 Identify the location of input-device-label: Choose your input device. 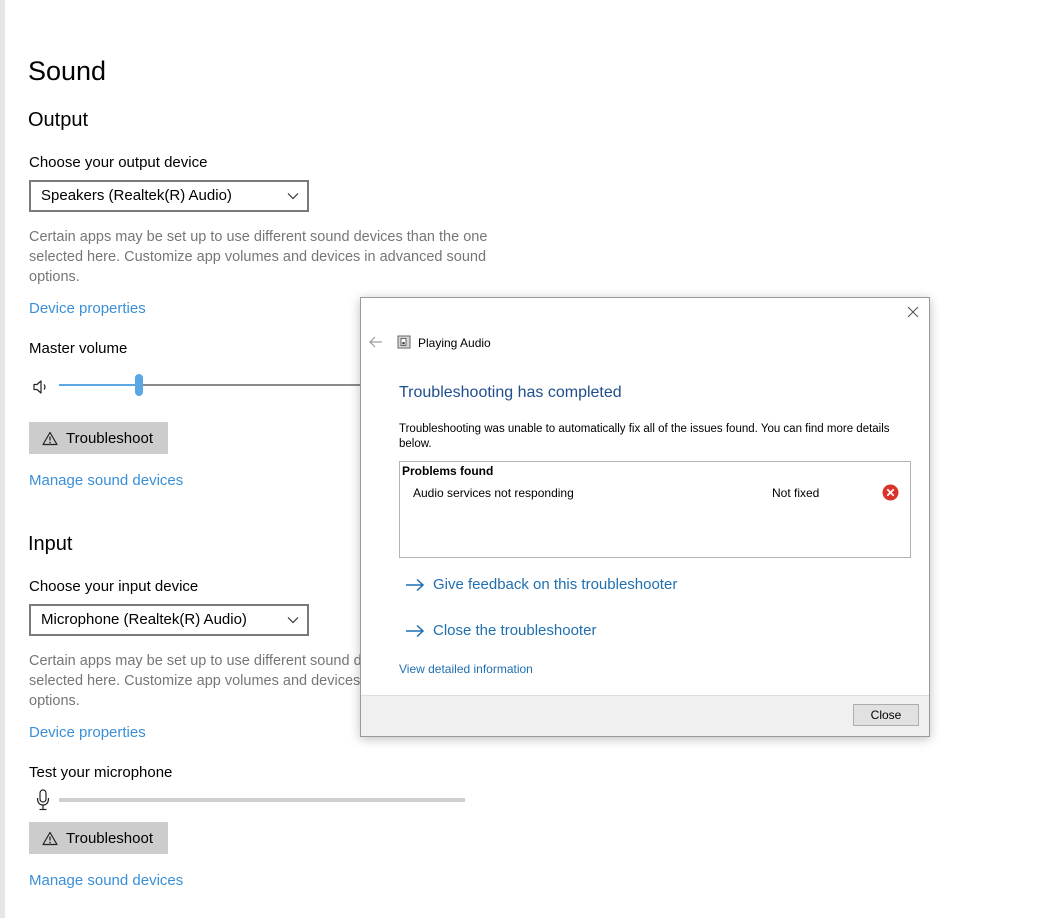
(114, 586).